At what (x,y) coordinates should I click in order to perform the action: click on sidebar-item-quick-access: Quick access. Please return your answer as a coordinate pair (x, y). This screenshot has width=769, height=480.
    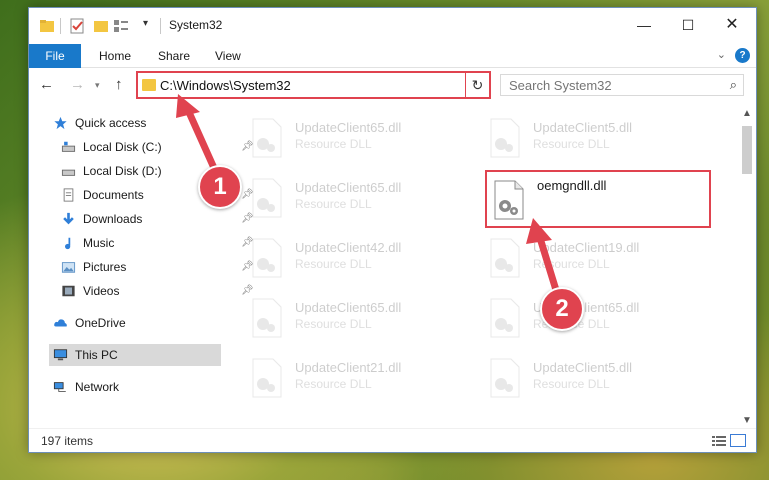
    Looking at the image, I should click on (138, 123).